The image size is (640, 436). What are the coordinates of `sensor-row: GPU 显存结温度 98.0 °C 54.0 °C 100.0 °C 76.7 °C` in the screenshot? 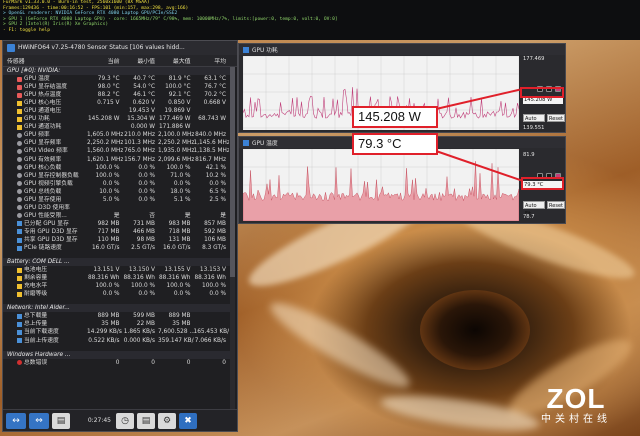 It's located at (117, 87).